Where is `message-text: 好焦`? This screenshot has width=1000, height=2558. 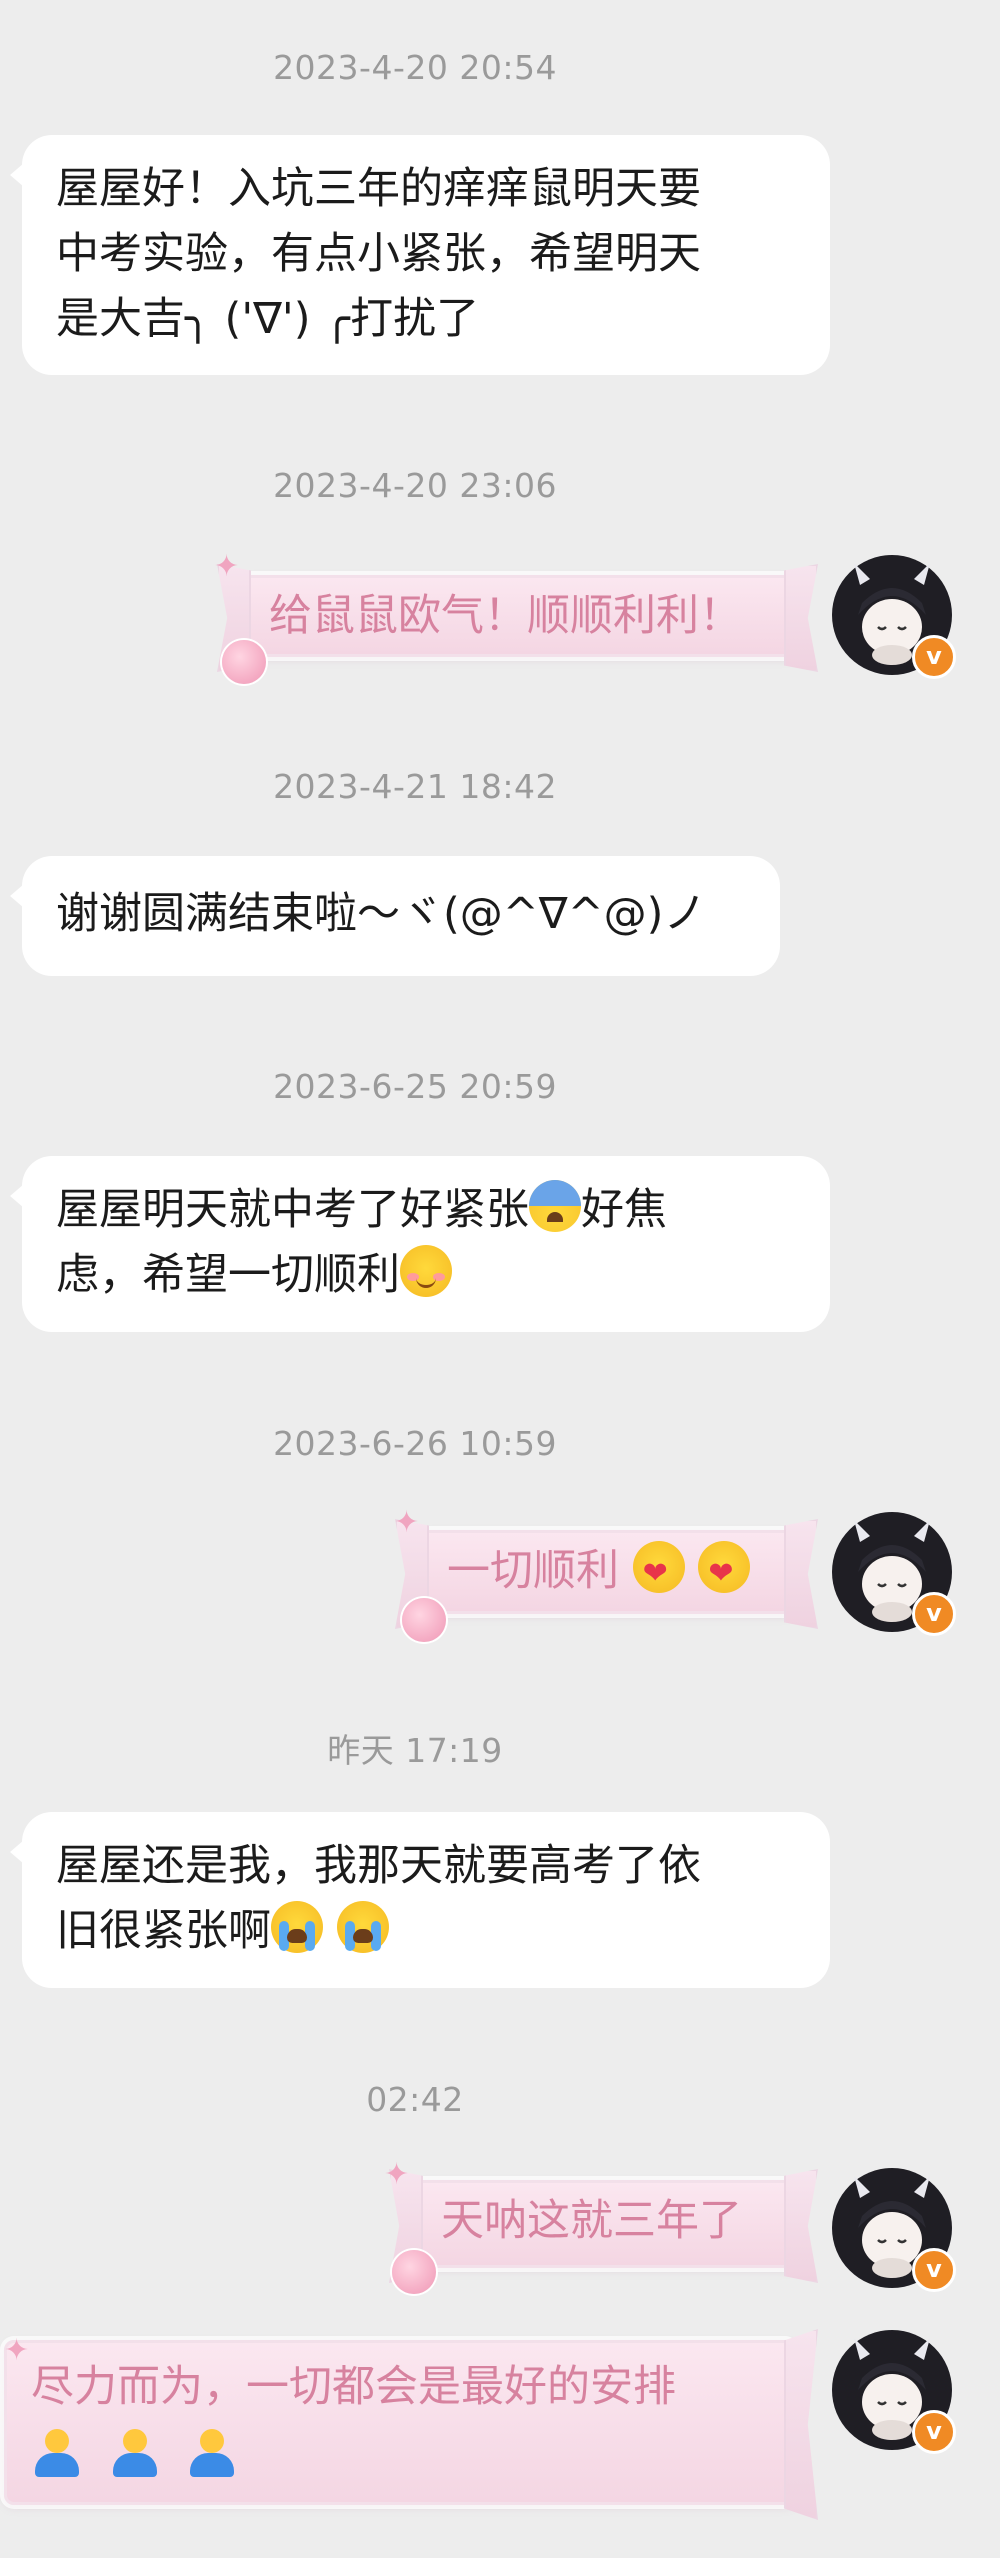 message-text: 好焦 is located at coordinates (624, 1210).